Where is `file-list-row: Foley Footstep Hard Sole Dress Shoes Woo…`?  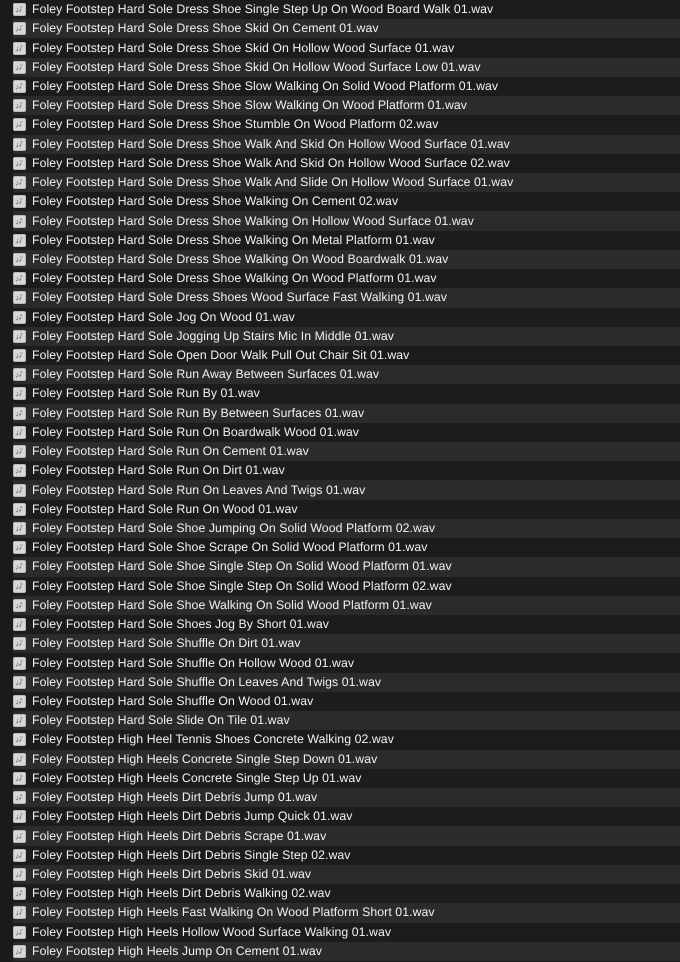 file-list-row: Foley Footstep Hard Sole Dress Shoes Woo… is located at coordinates (340, 298).